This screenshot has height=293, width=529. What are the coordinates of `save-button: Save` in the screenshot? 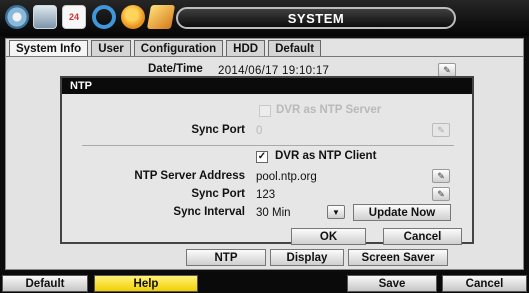 It's located at (392, 283).